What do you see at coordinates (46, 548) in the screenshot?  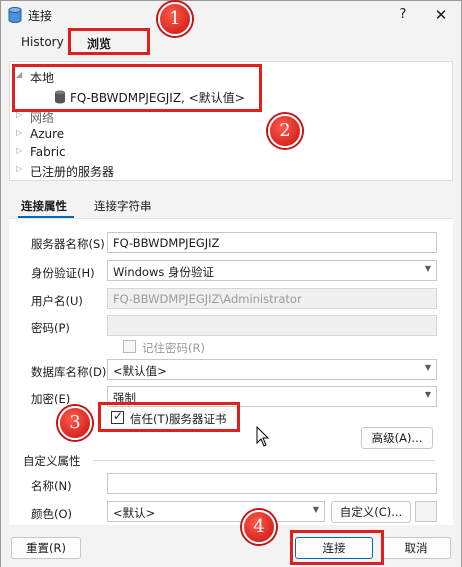 I see `reset-button: 重置(R)` at bounding box center [46, 548].